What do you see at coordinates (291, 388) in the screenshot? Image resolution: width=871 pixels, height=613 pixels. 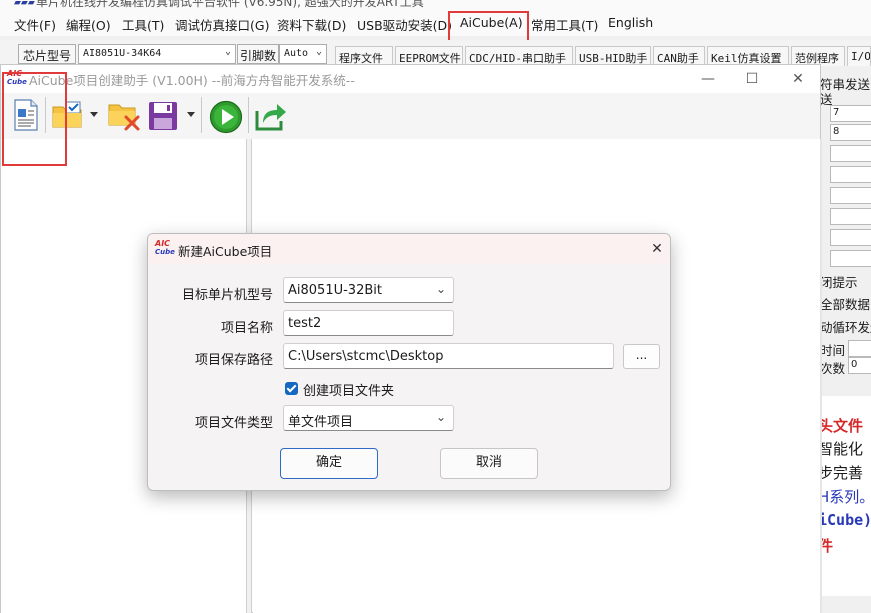 I see `create-folder-checkbox` at bounding box center [291, 388].